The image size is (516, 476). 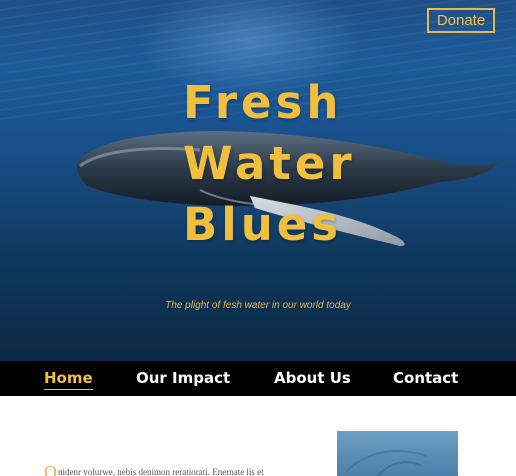 What do you see at coordinates (425, 378) in the screenshot?
I see `nav-item-contact: Contact` at bounding box center [425, 378].